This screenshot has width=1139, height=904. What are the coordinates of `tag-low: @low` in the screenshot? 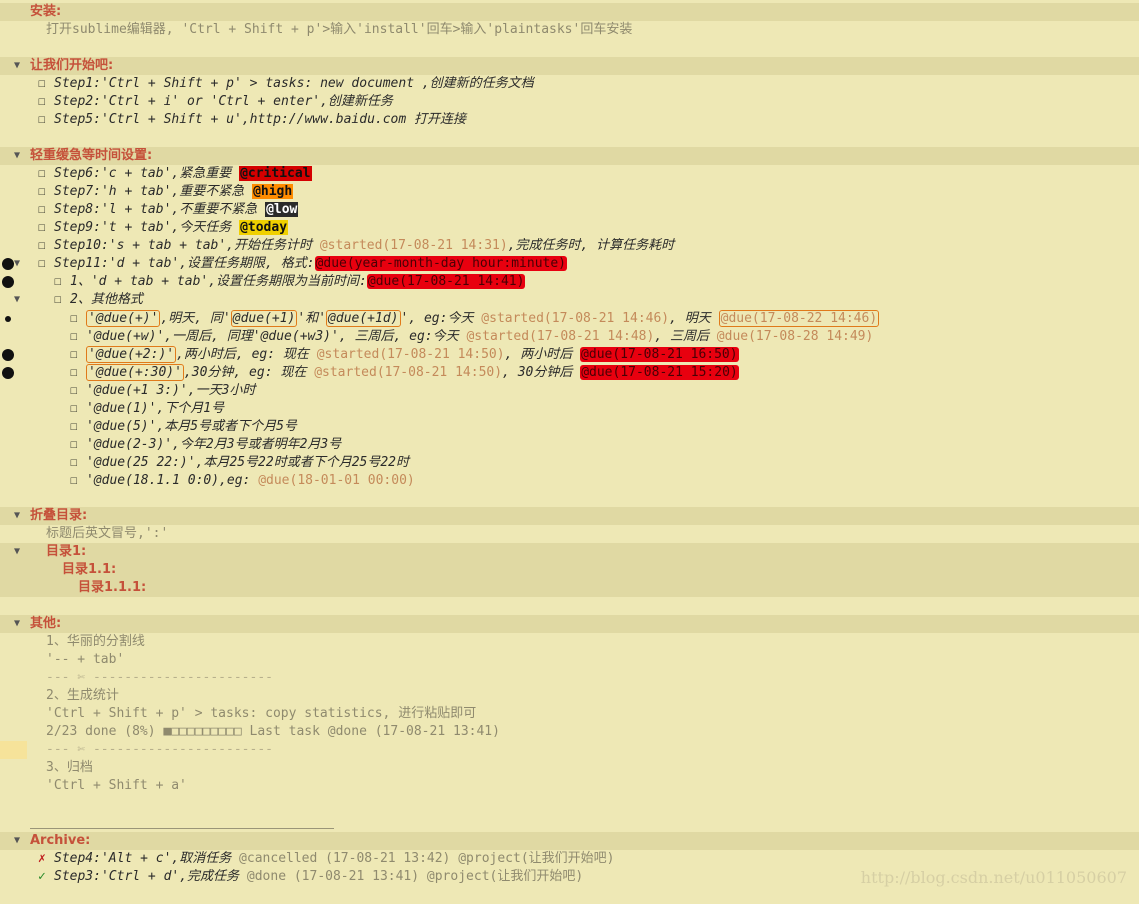 It's located at (282, 209).